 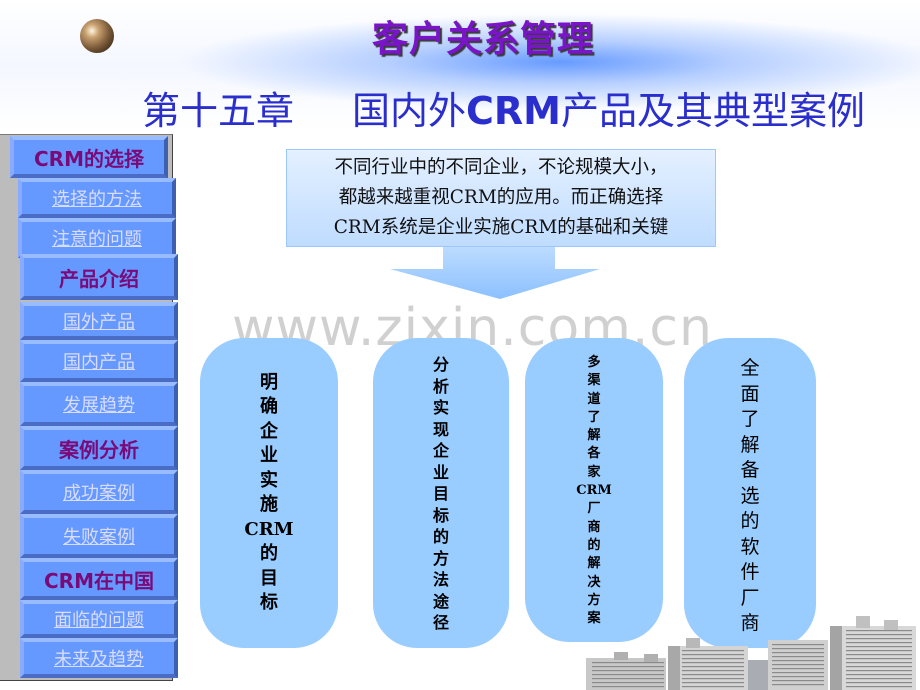 What do you see at coordinates (440, 622) in the screenshot?
I see `card-char: 径` at bounding box center [440, 622].